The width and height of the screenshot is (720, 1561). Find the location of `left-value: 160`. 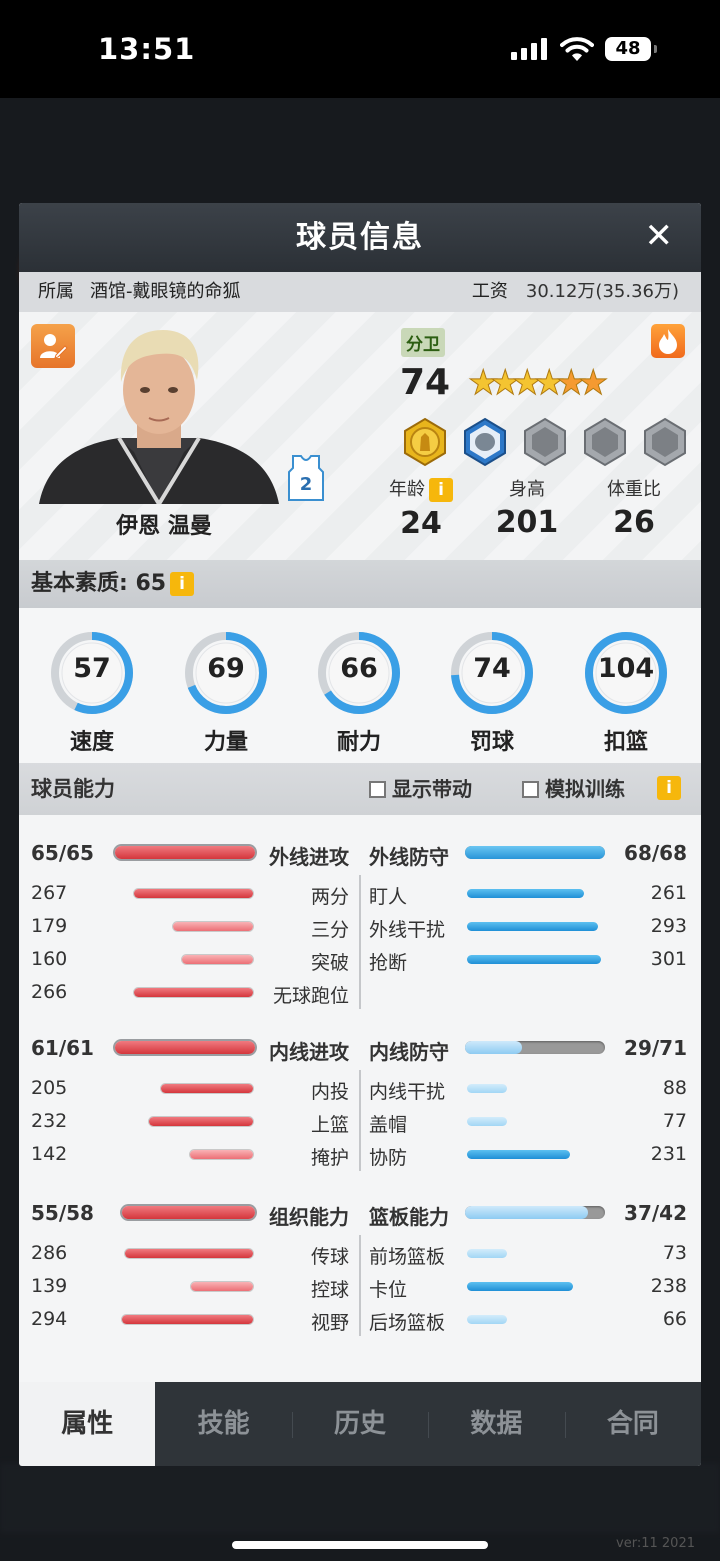

left-value: 160 is located at coordinates (49, 959).